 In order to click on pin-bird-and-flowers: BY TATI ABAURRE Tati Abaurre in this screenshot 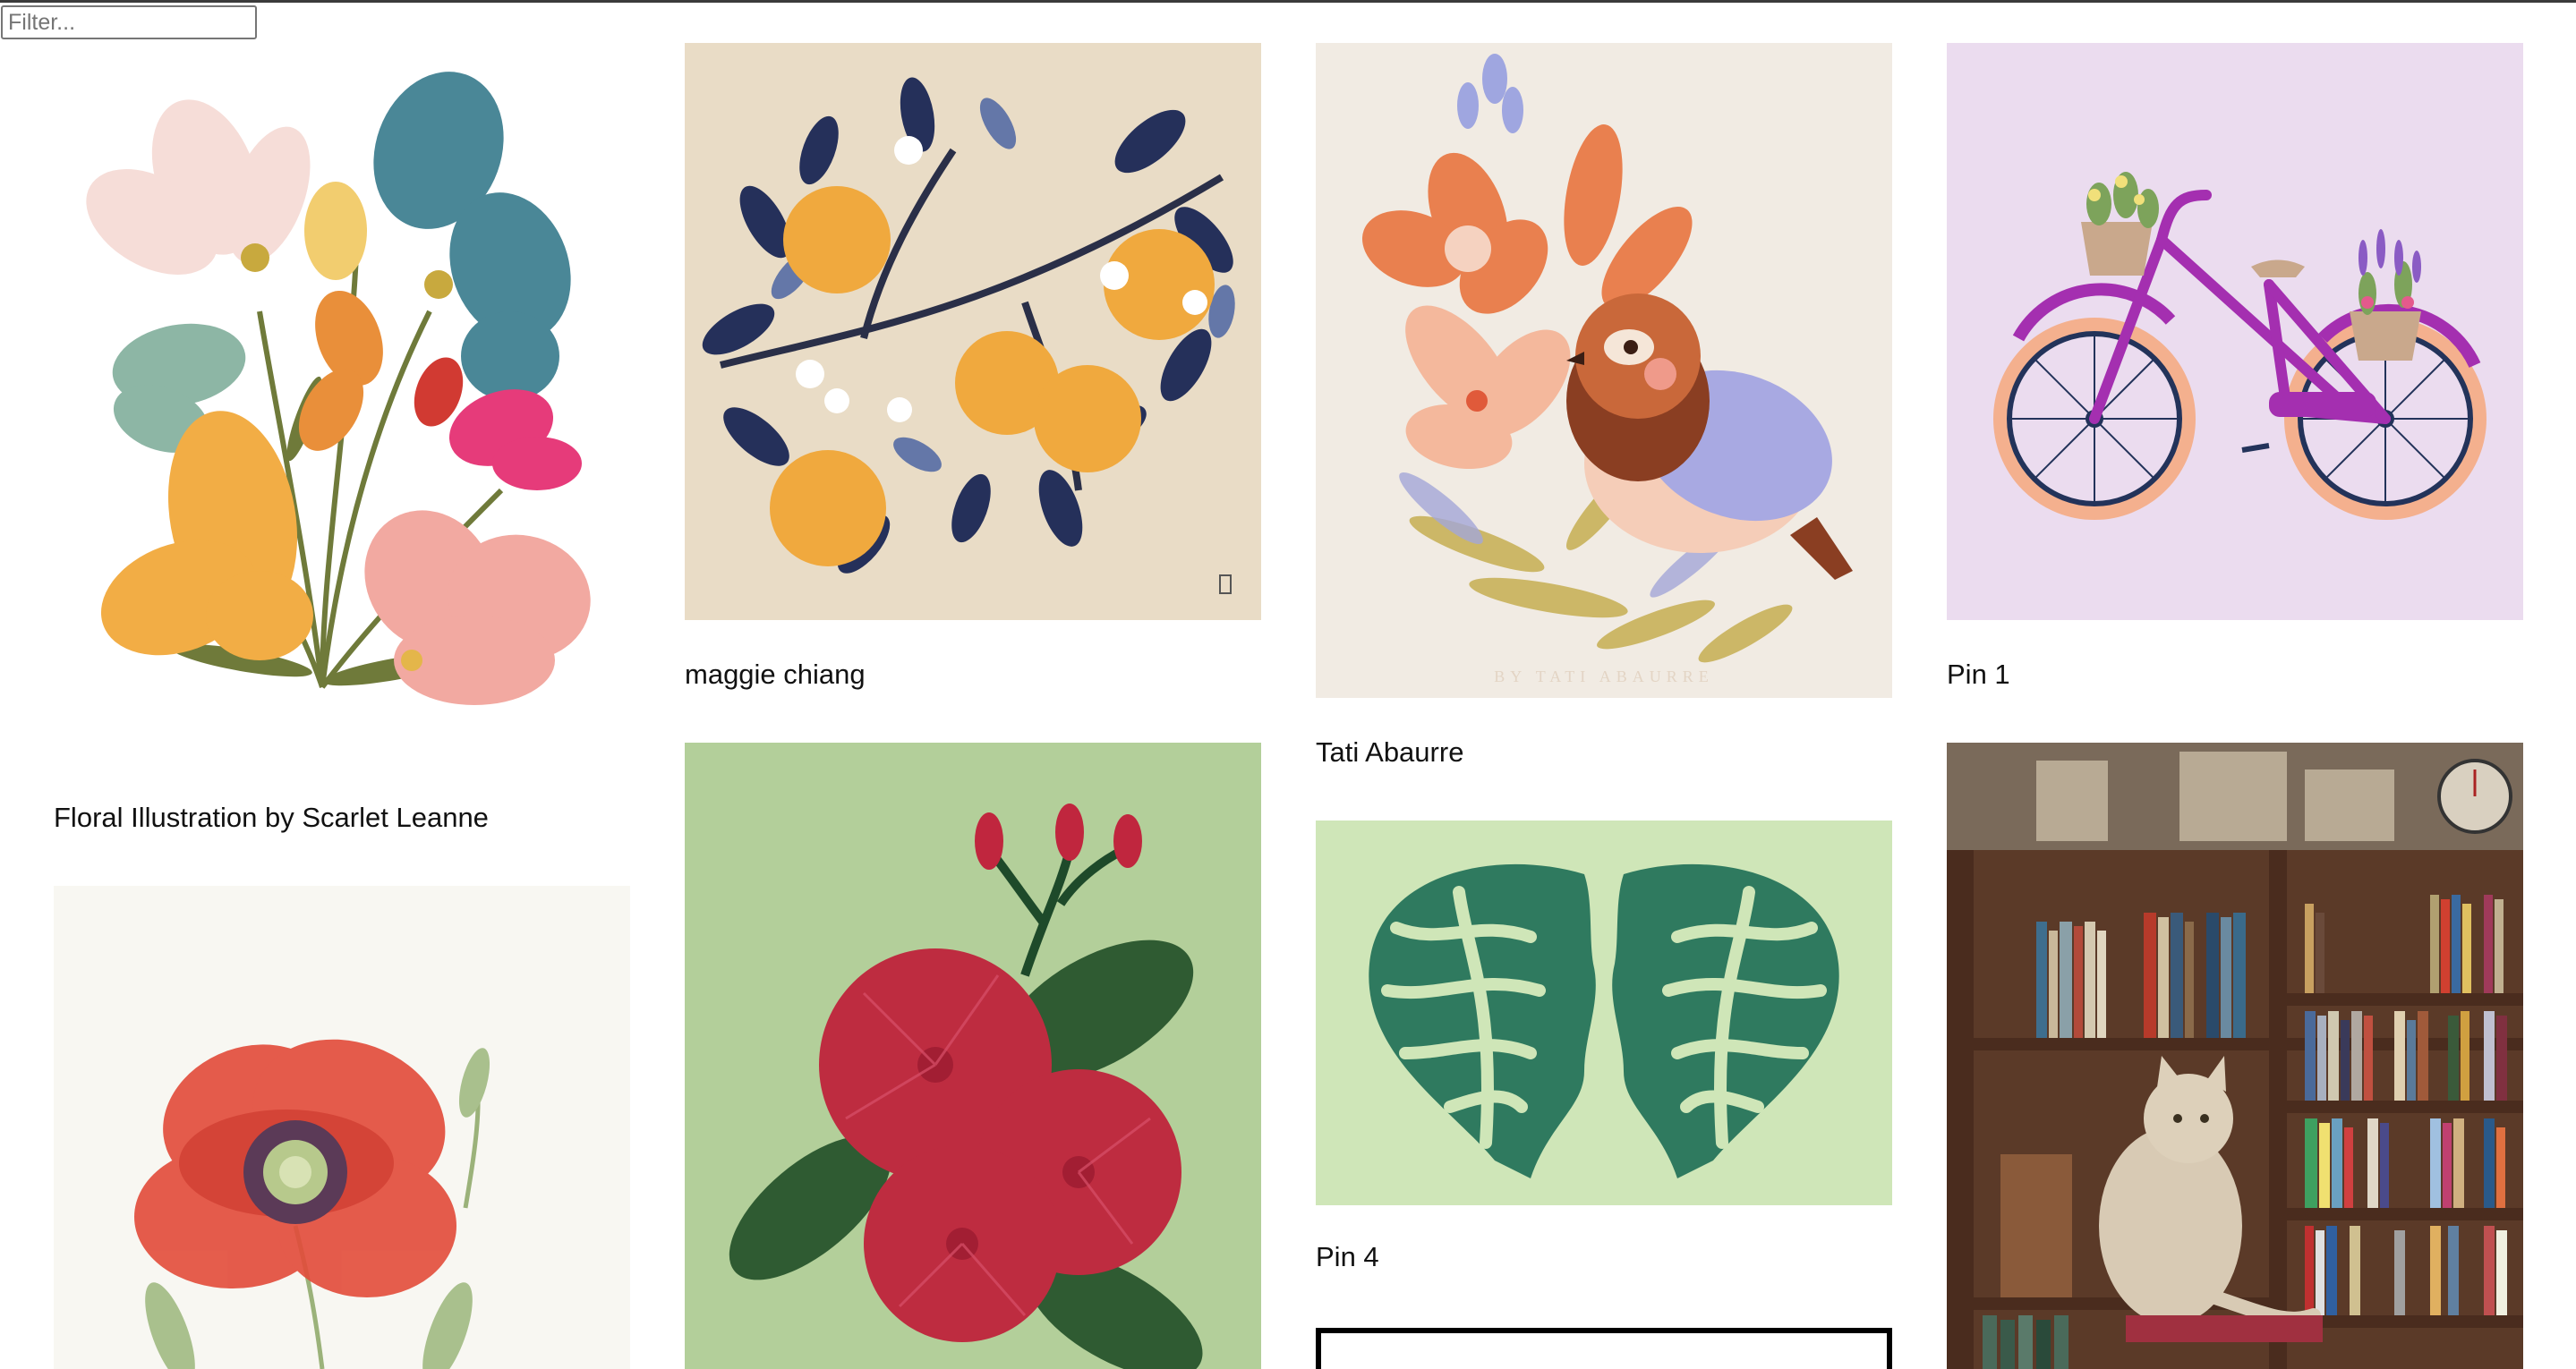, I will do `click(1604, 407)`.